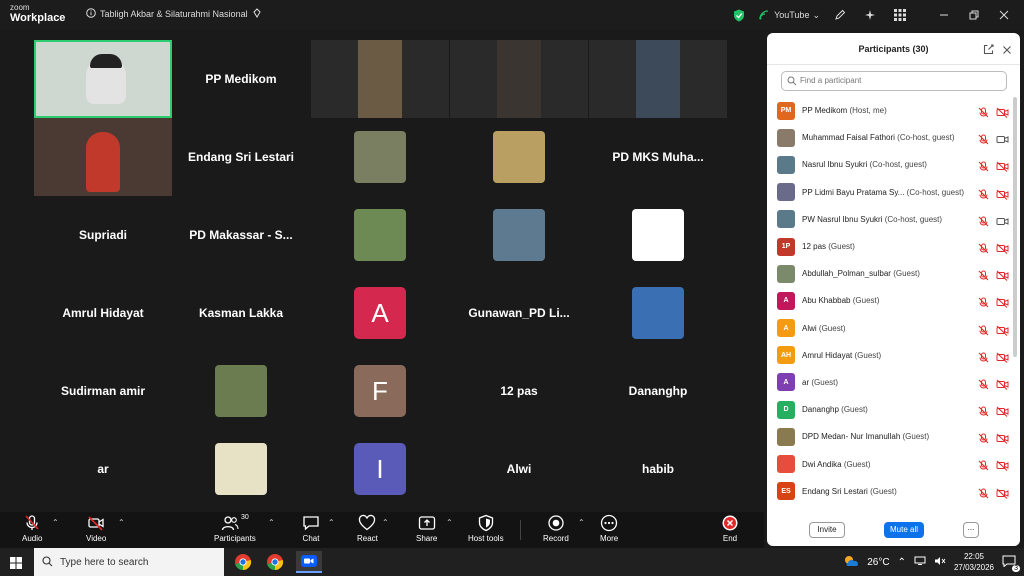  Describe the element at coordinates (974, 15) in the screenshot. I see `restore-icon` at that location.